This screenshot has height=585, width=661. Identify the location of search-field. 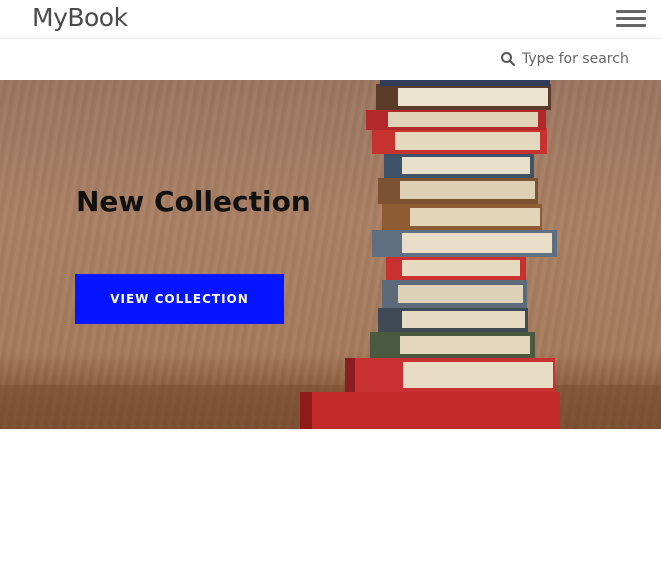
(571, 59).